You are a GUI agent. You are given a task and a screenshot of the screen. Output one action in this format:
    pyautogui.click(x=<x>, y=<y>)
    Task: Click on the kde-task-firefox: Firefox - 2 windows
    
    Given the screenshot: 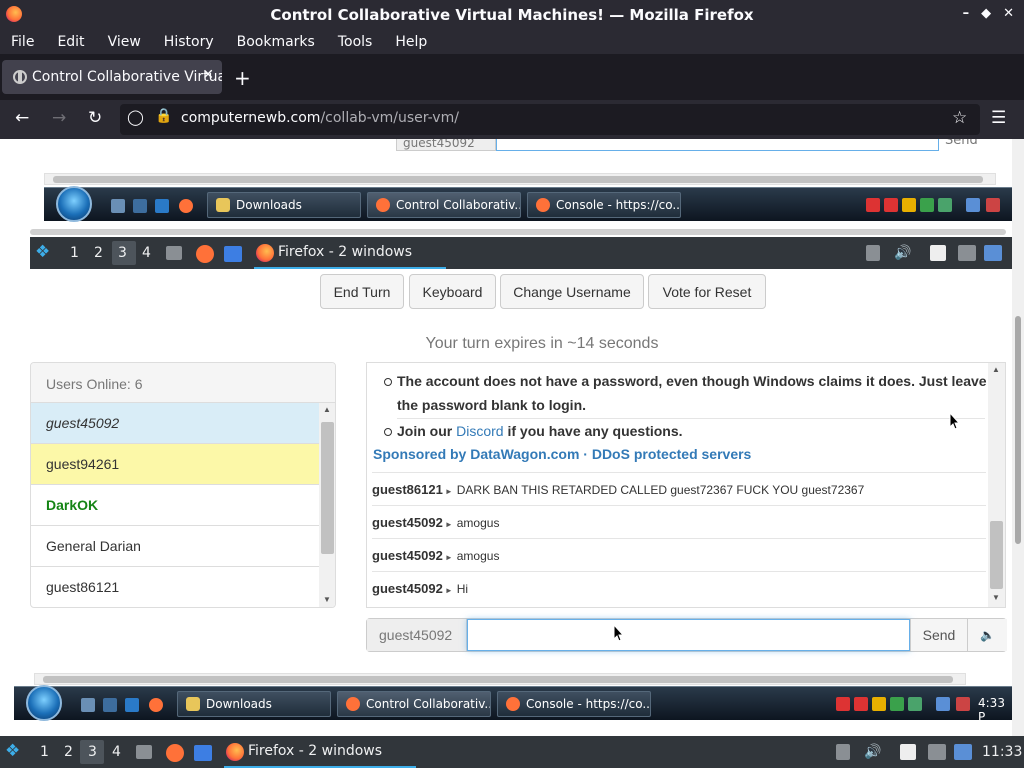 What is the action you would take?
    pyautogui.click(x=350, y=253)
    